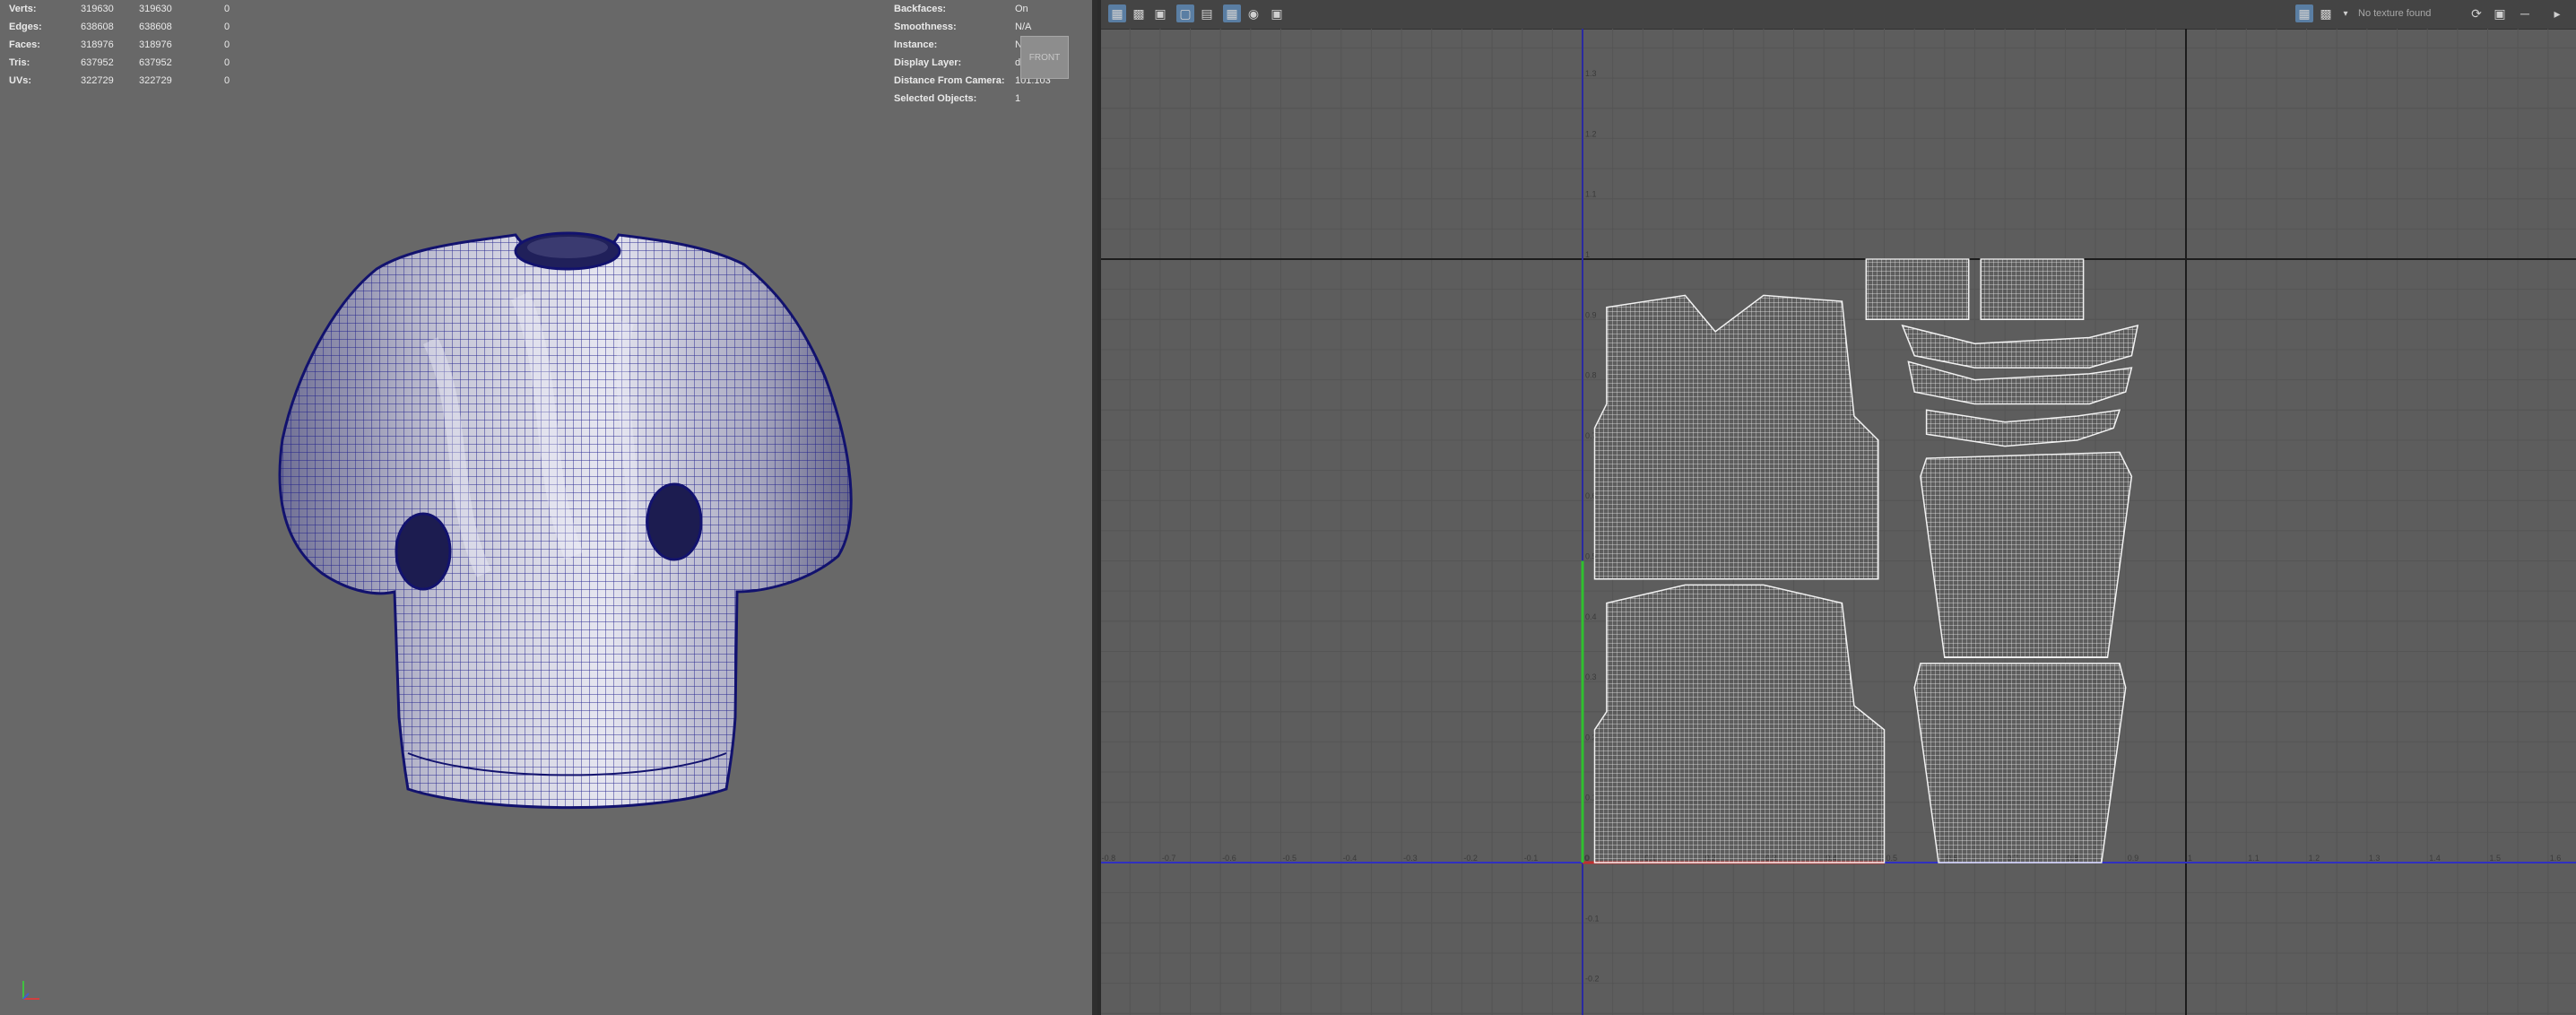 The height and width of the screenshot is (1015, 2576). Describe the element at coordinates (1185, 13) in the screenshot. I see `isolate-icon: ▢` at that location.